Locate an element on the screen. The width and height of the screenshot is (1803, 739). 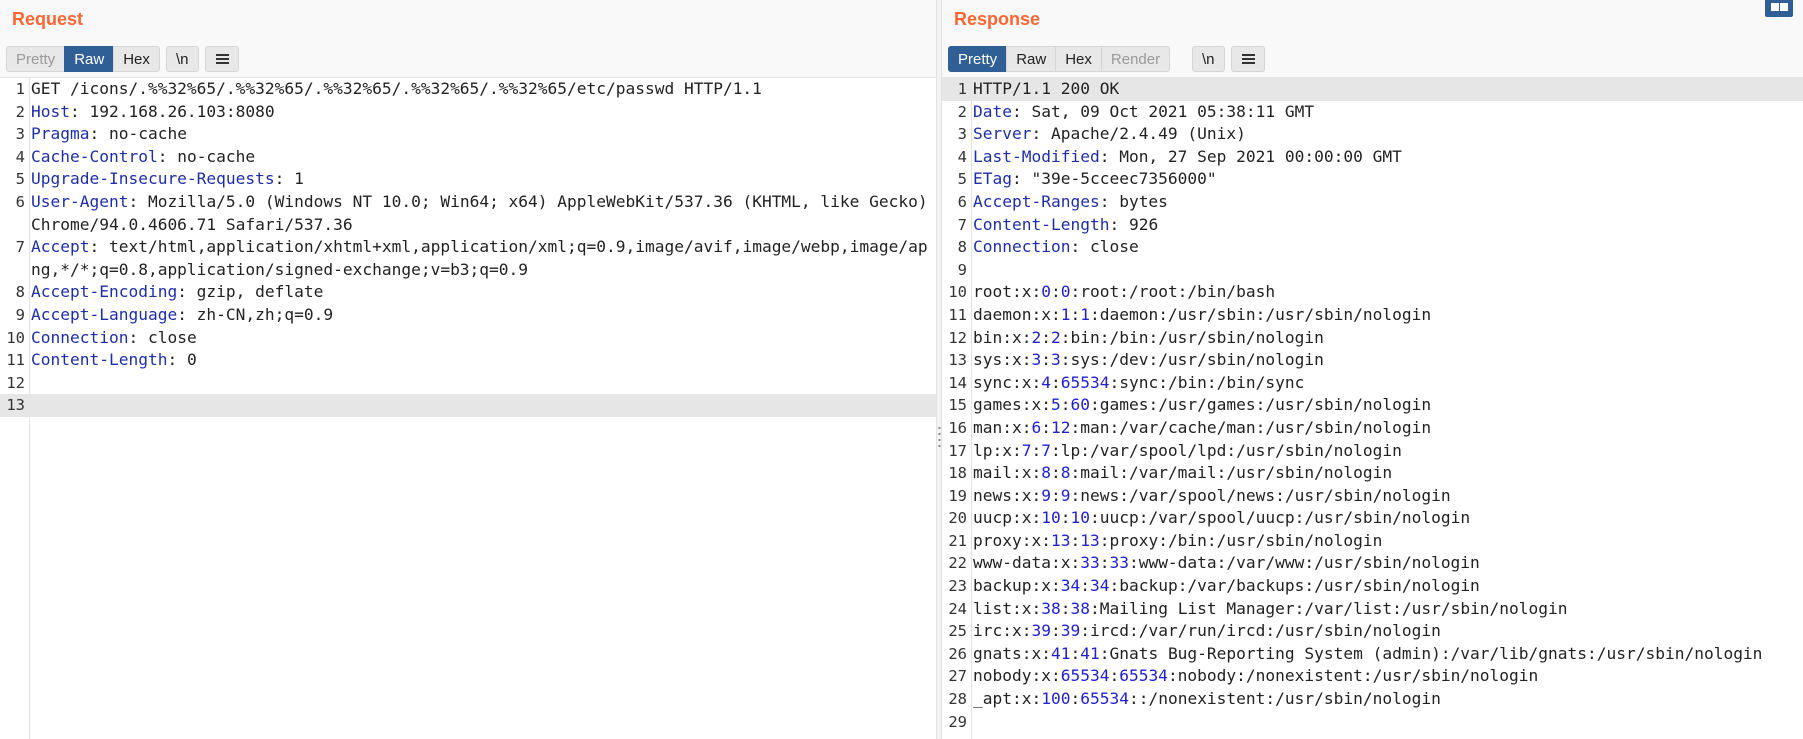
line-number: 1 is located at coordinates (962, 89).